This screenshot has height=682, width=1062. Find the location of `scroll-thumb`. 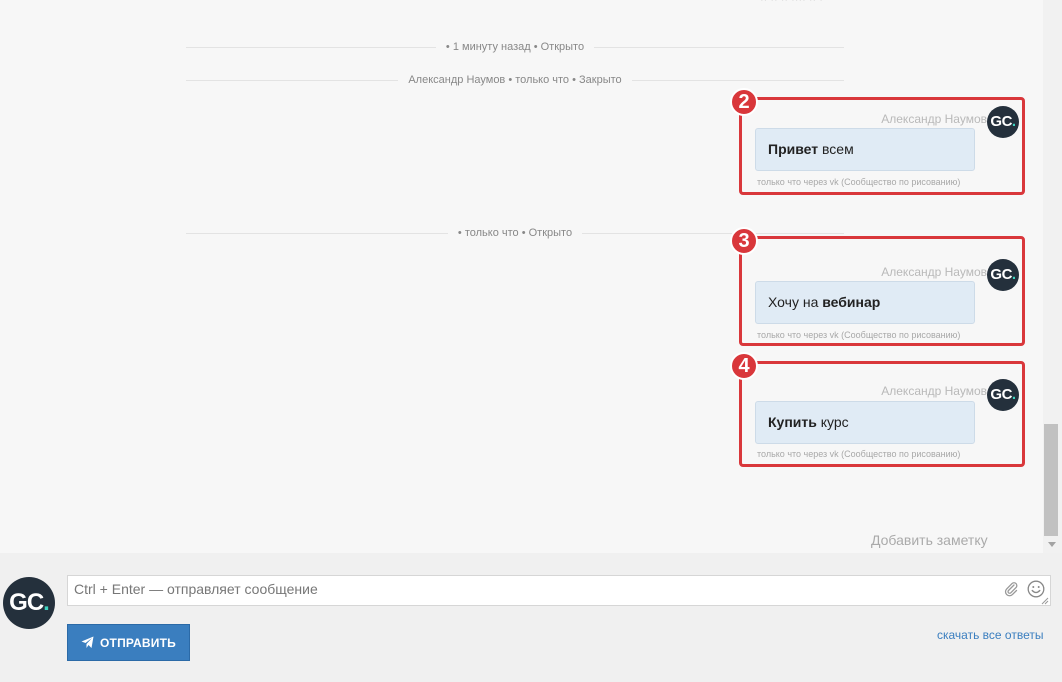

scroll-thumb is located at coordinates (1051, 480).